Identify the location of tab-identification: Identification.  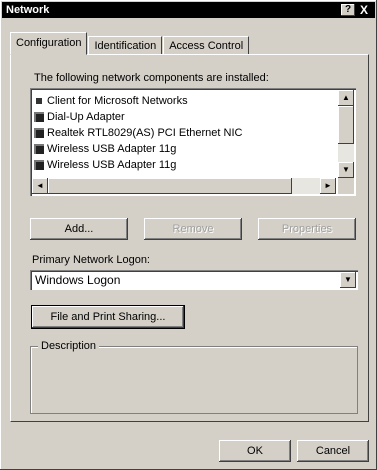
(125, 45).